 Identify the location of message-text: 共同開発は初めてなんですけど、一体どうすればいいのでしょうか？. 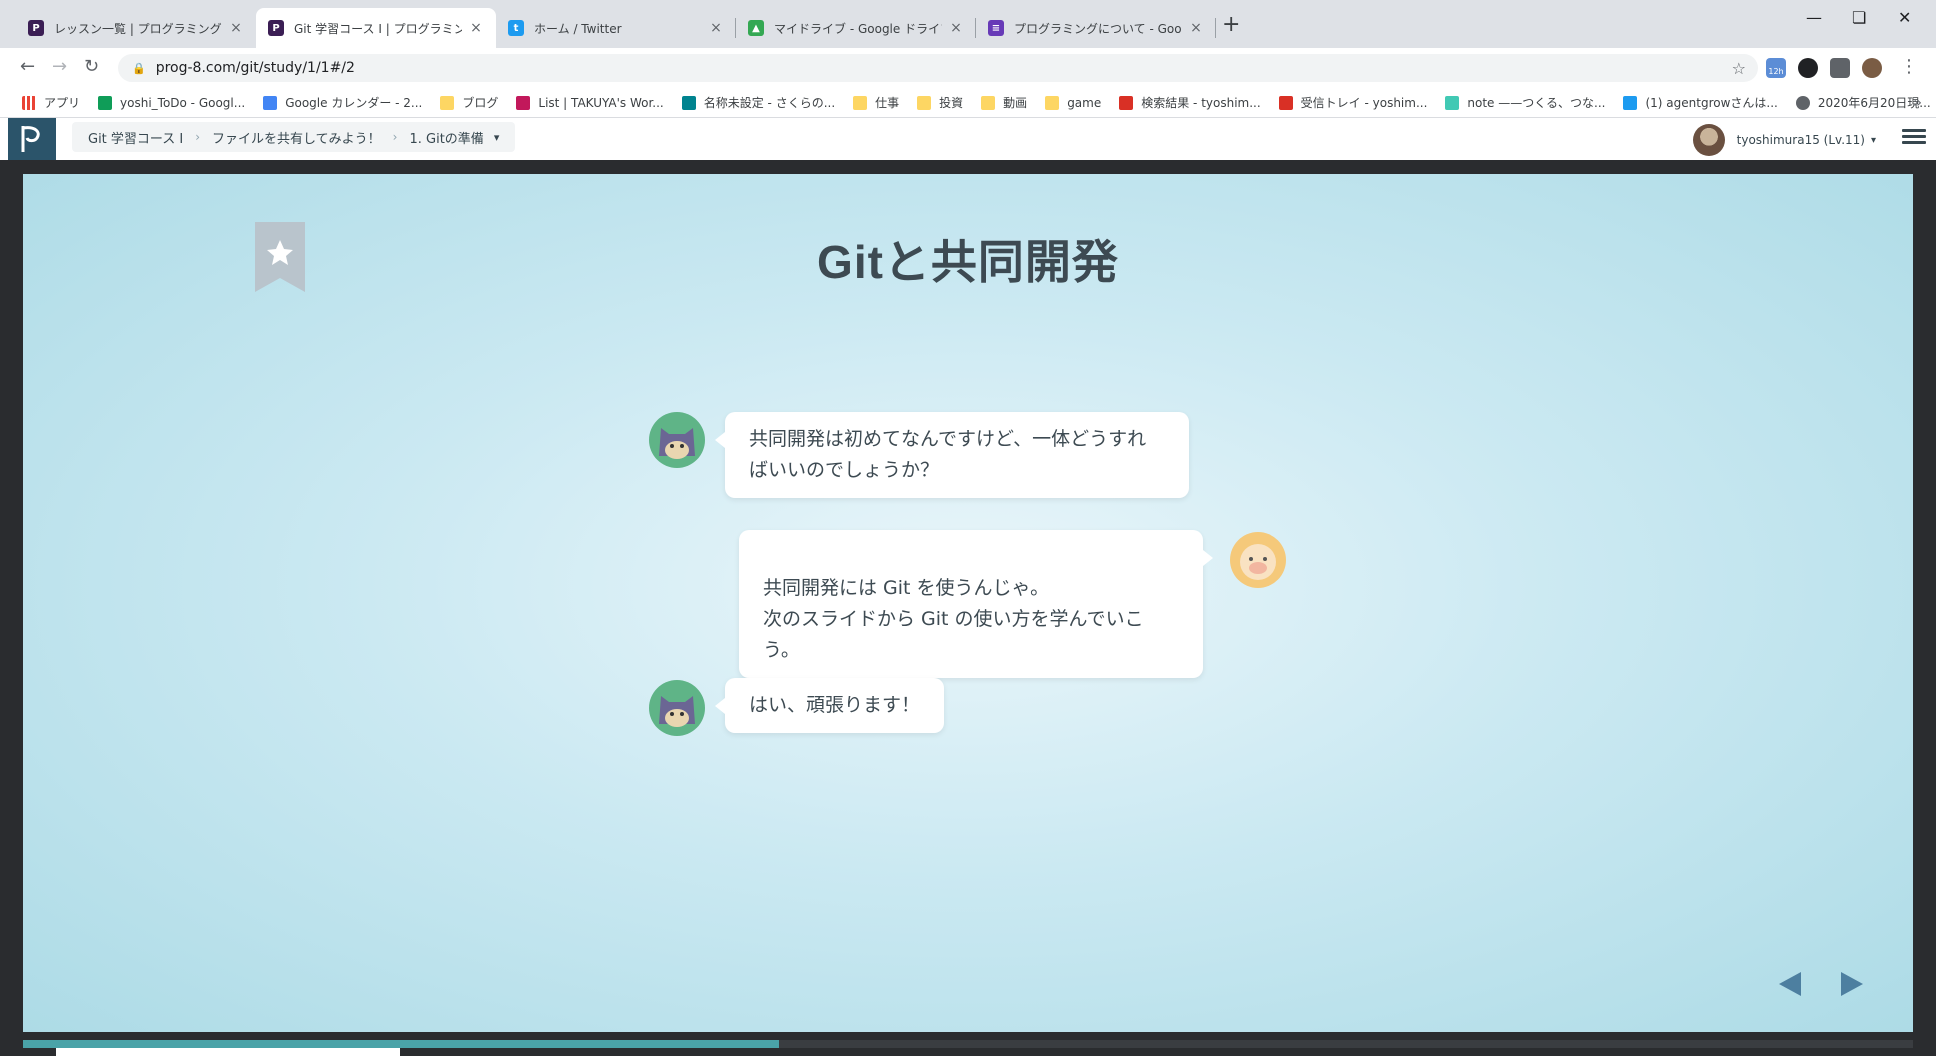
(948, 454).